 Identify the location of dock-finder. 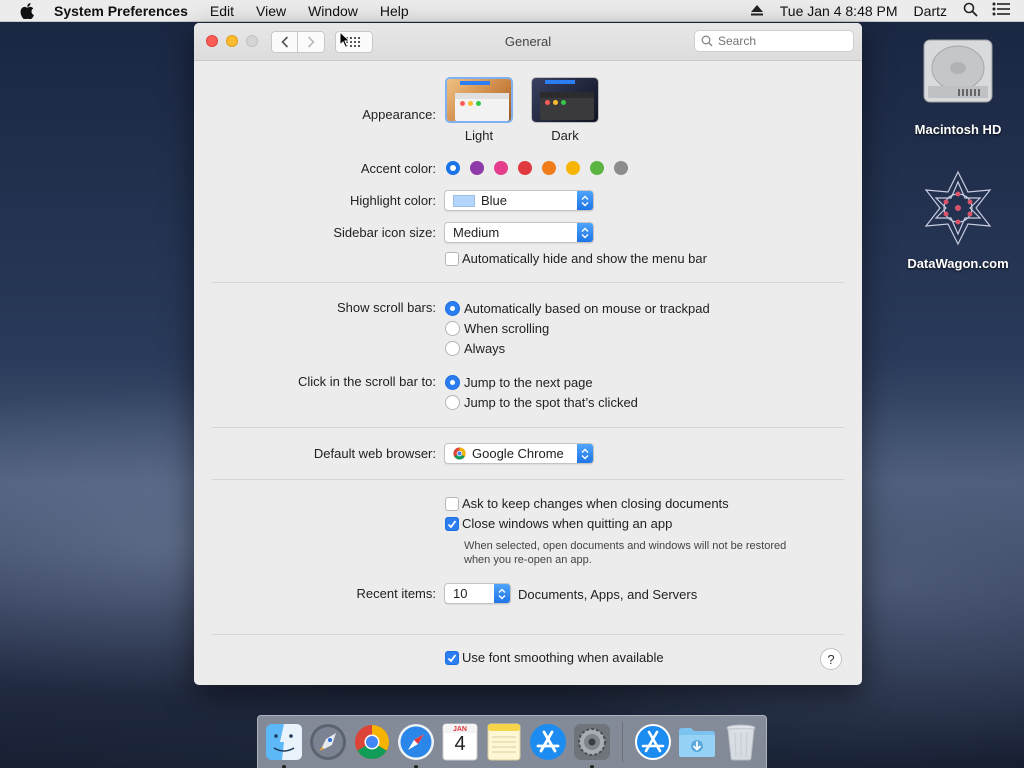
(284, 745).